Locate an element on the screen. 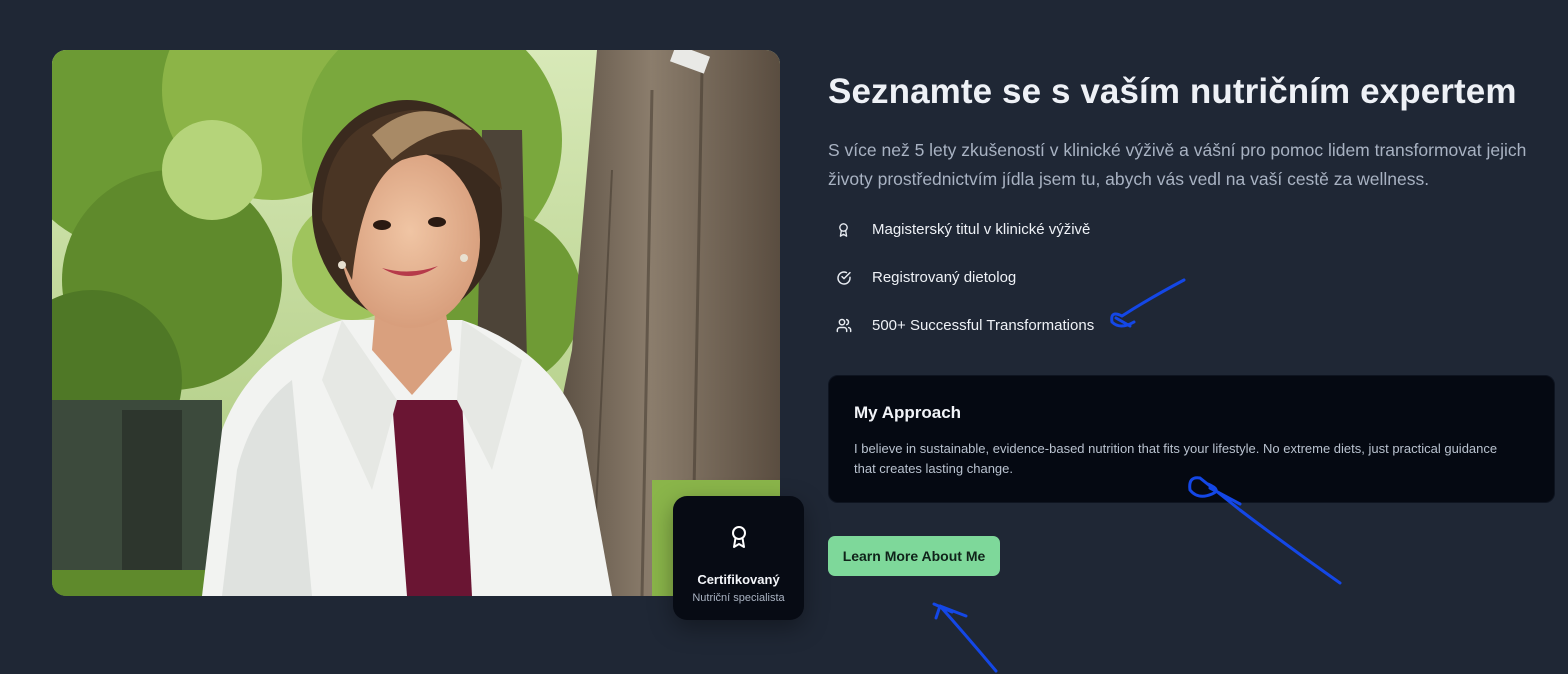  annotation-arrow-button is located at coordinates (965, 637).